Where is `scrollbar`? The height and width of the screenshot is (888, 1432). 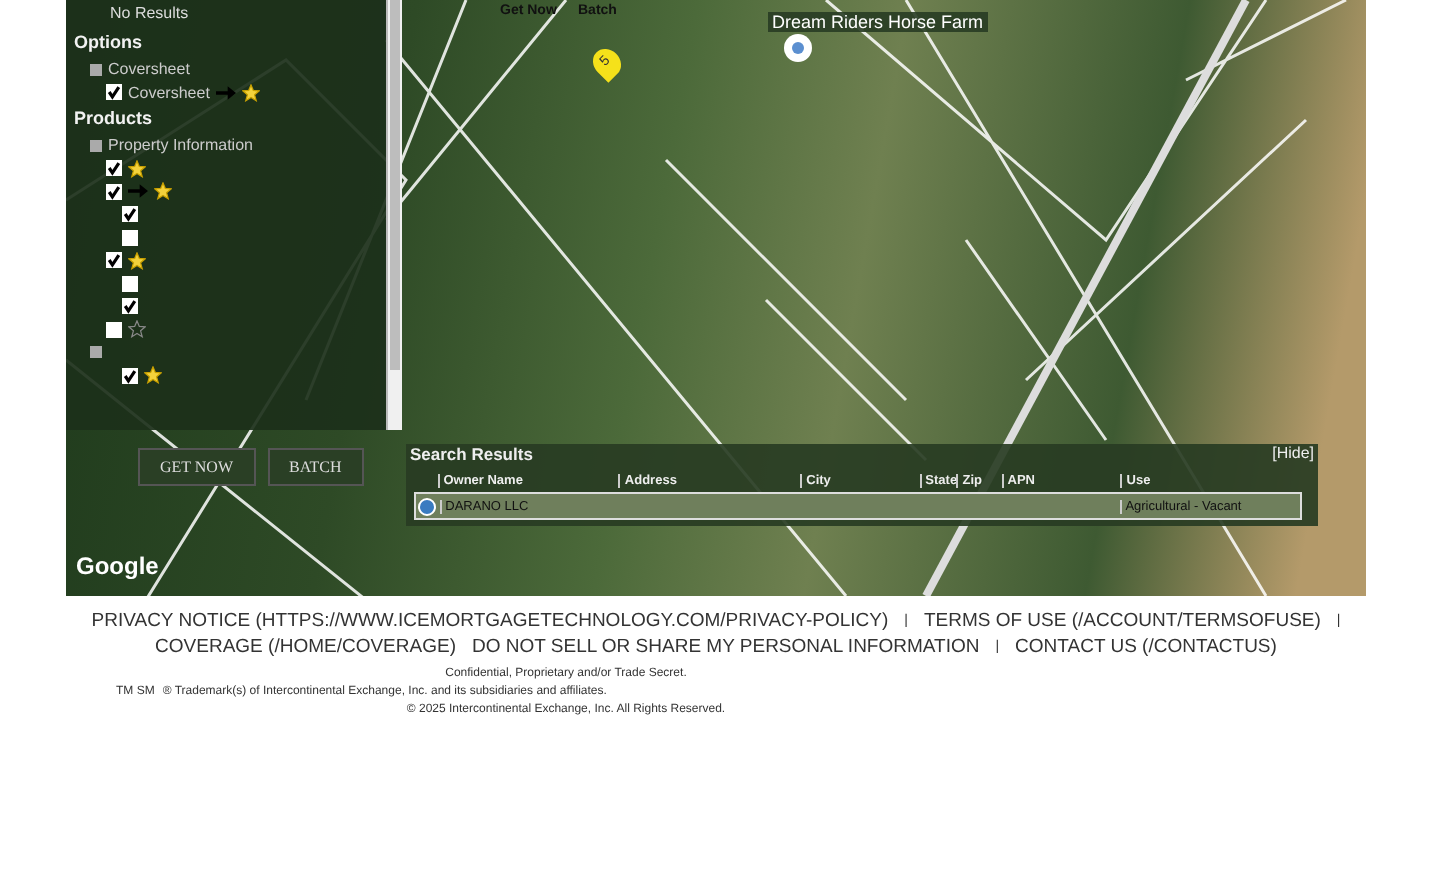
scrollbar is located at coordinates (394, 215).